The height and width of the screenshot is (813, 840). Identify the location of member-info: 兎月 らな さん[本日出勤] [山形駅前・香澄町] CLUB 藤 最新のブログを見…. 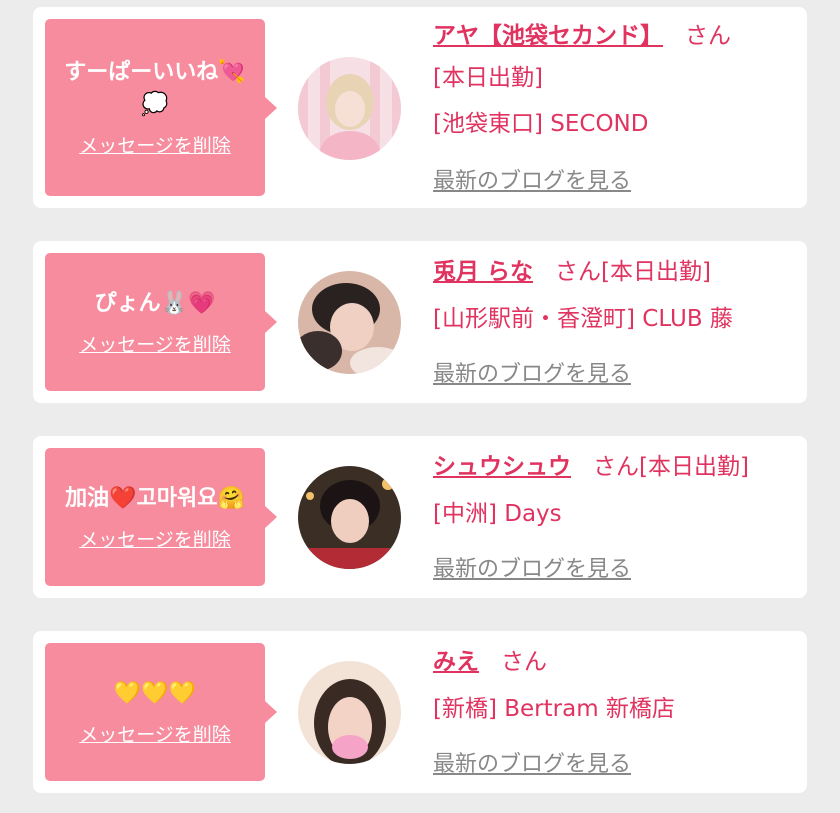
(615, 322).